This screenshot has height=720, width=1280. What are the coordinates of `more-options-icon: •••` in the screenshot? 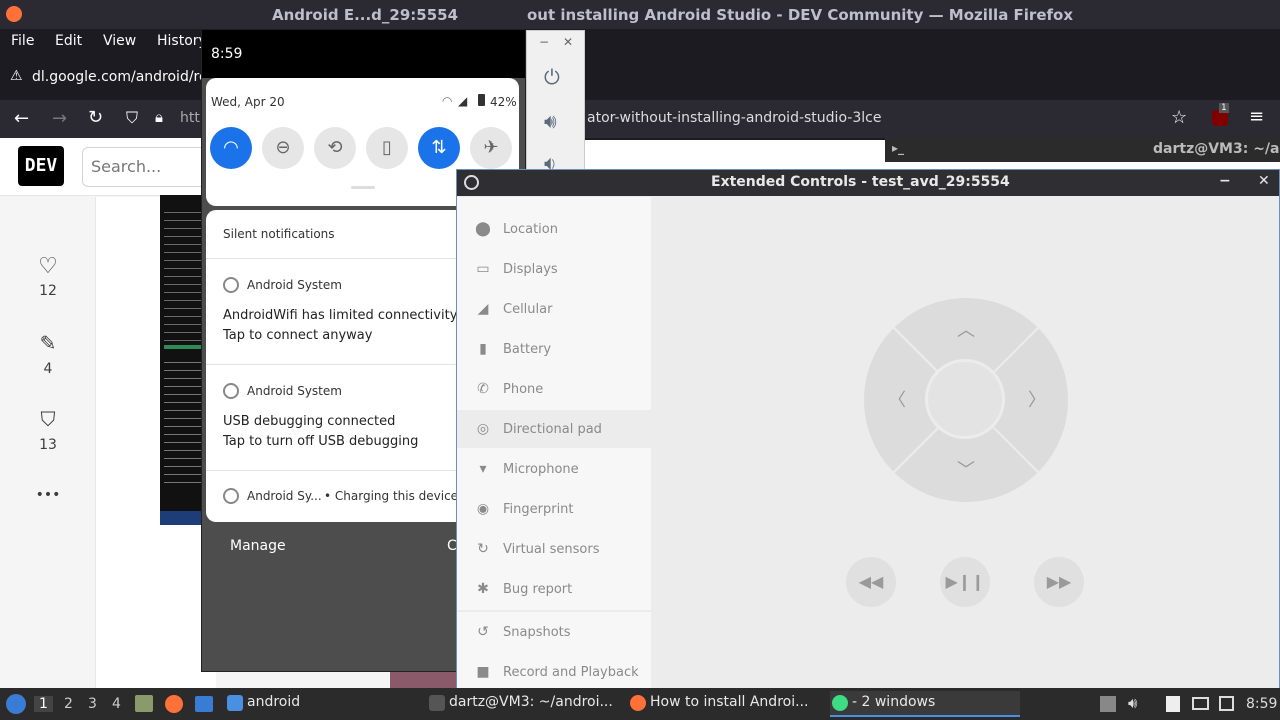 It's located at (48, 495).